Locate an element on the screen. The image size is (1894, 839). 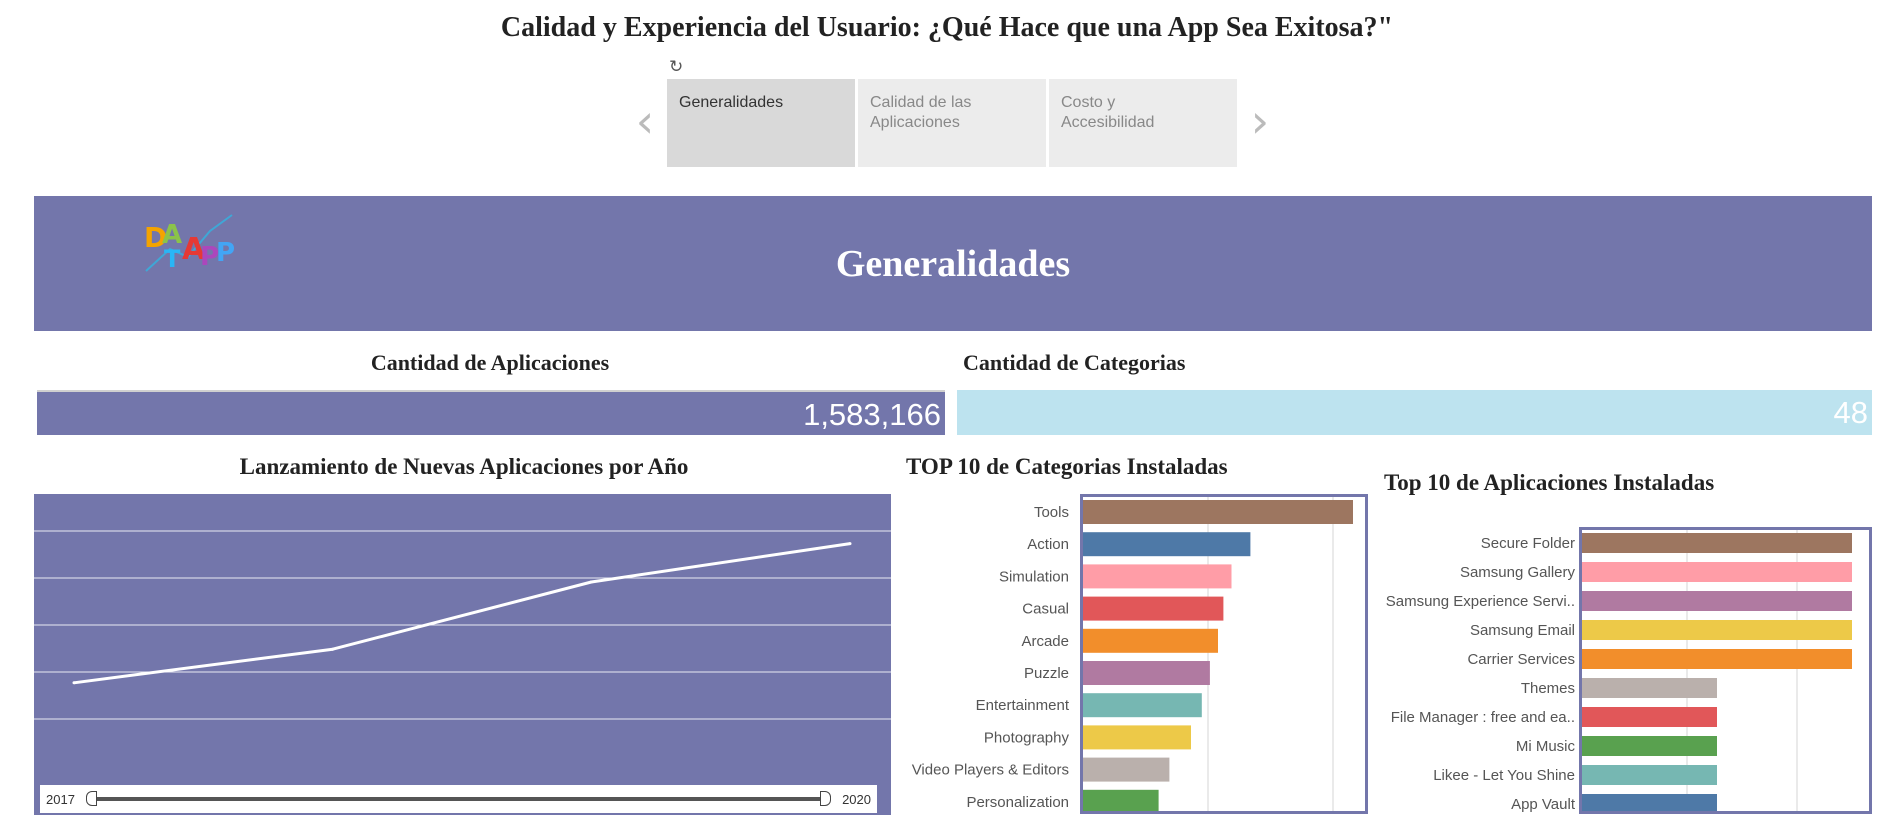
bar-label: Personalization is located at coordinates (1017, 802).